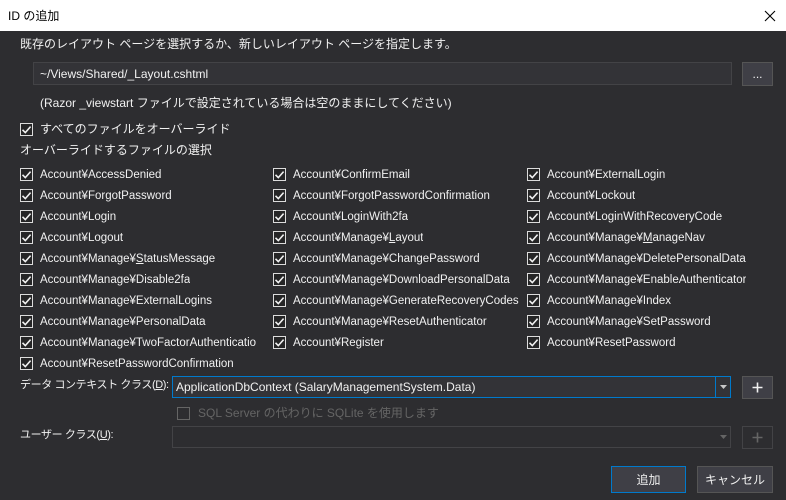  Describe the element at coordinates (100, 175) in the screenshot. I see `file-checkbox-label: Account¥AccessDenied` at that location.